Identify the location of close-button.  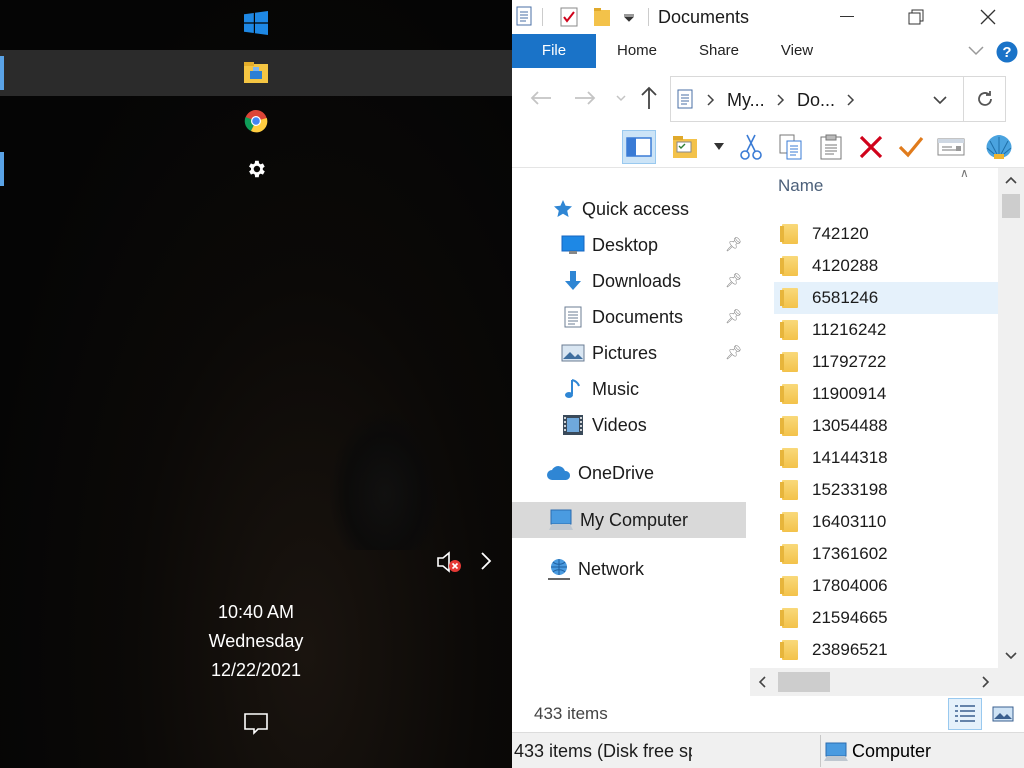
(988, 17).